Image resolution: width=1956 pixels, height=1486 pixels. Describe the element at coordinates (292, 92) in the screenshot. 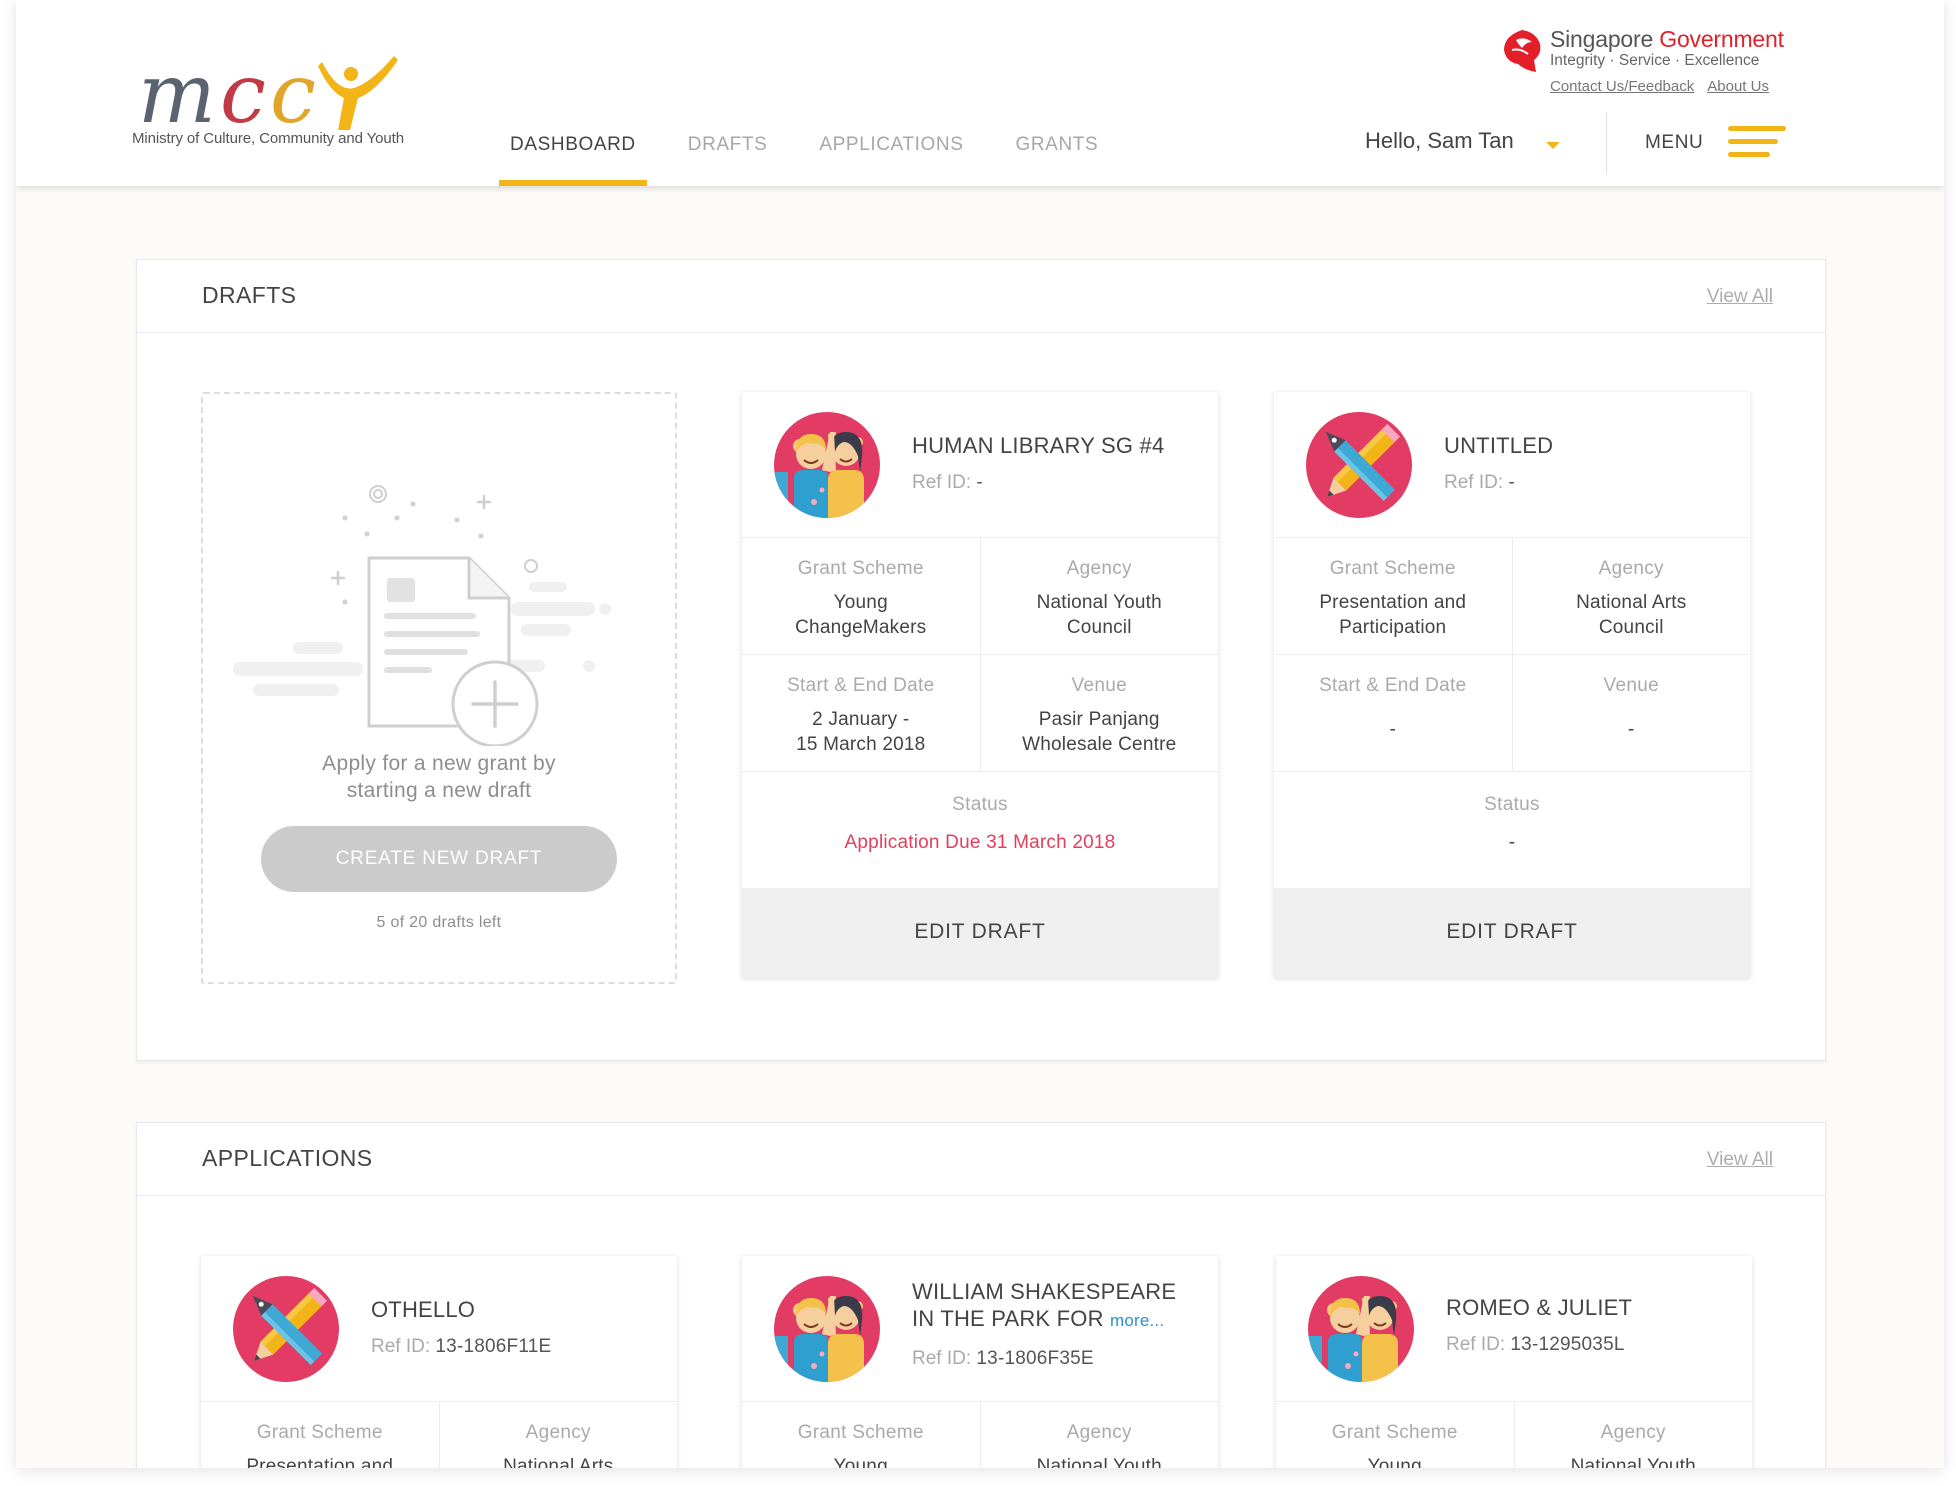

I see `svg-text: c` at that location.